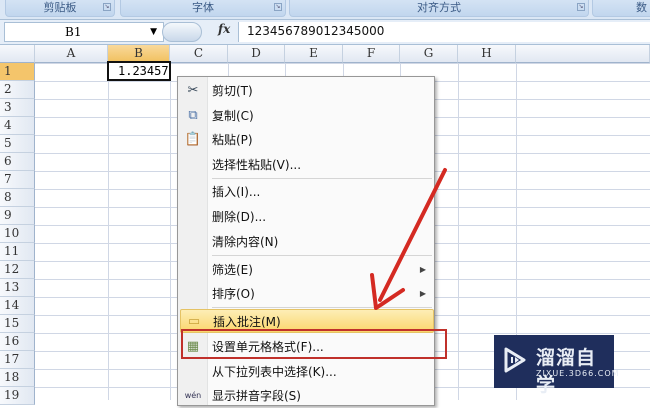 The width and height of the screenshot is (650, 408). Describe the element at coordinates (556, 365) in the screenshot. I see `watermark-logo: 溜溜自学 ZIXUE.3D66.COM` at that location.